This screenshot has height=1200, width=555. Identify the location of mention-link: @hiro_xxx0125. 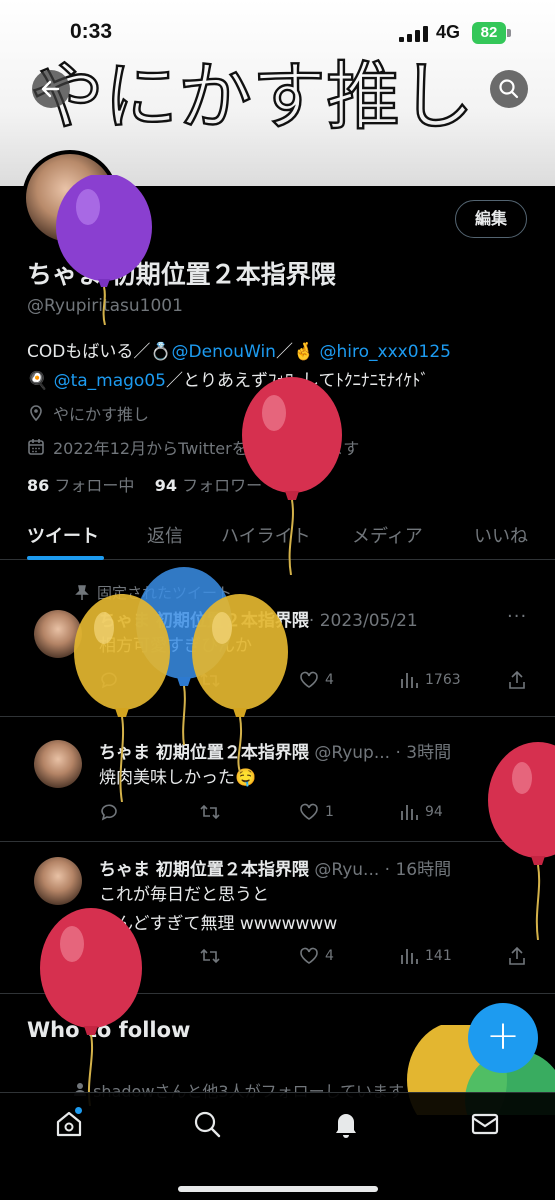
(385, 352).